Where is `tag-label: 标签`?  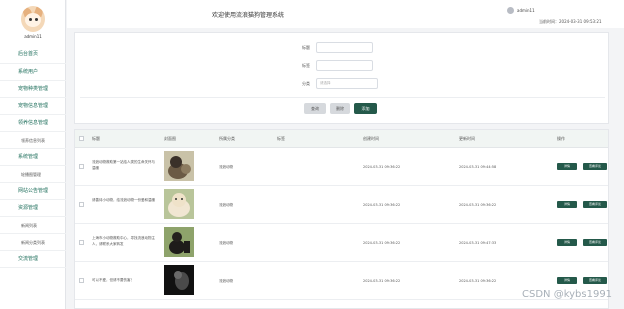
tag-label: 标签 is located at coordinates (306, 65).